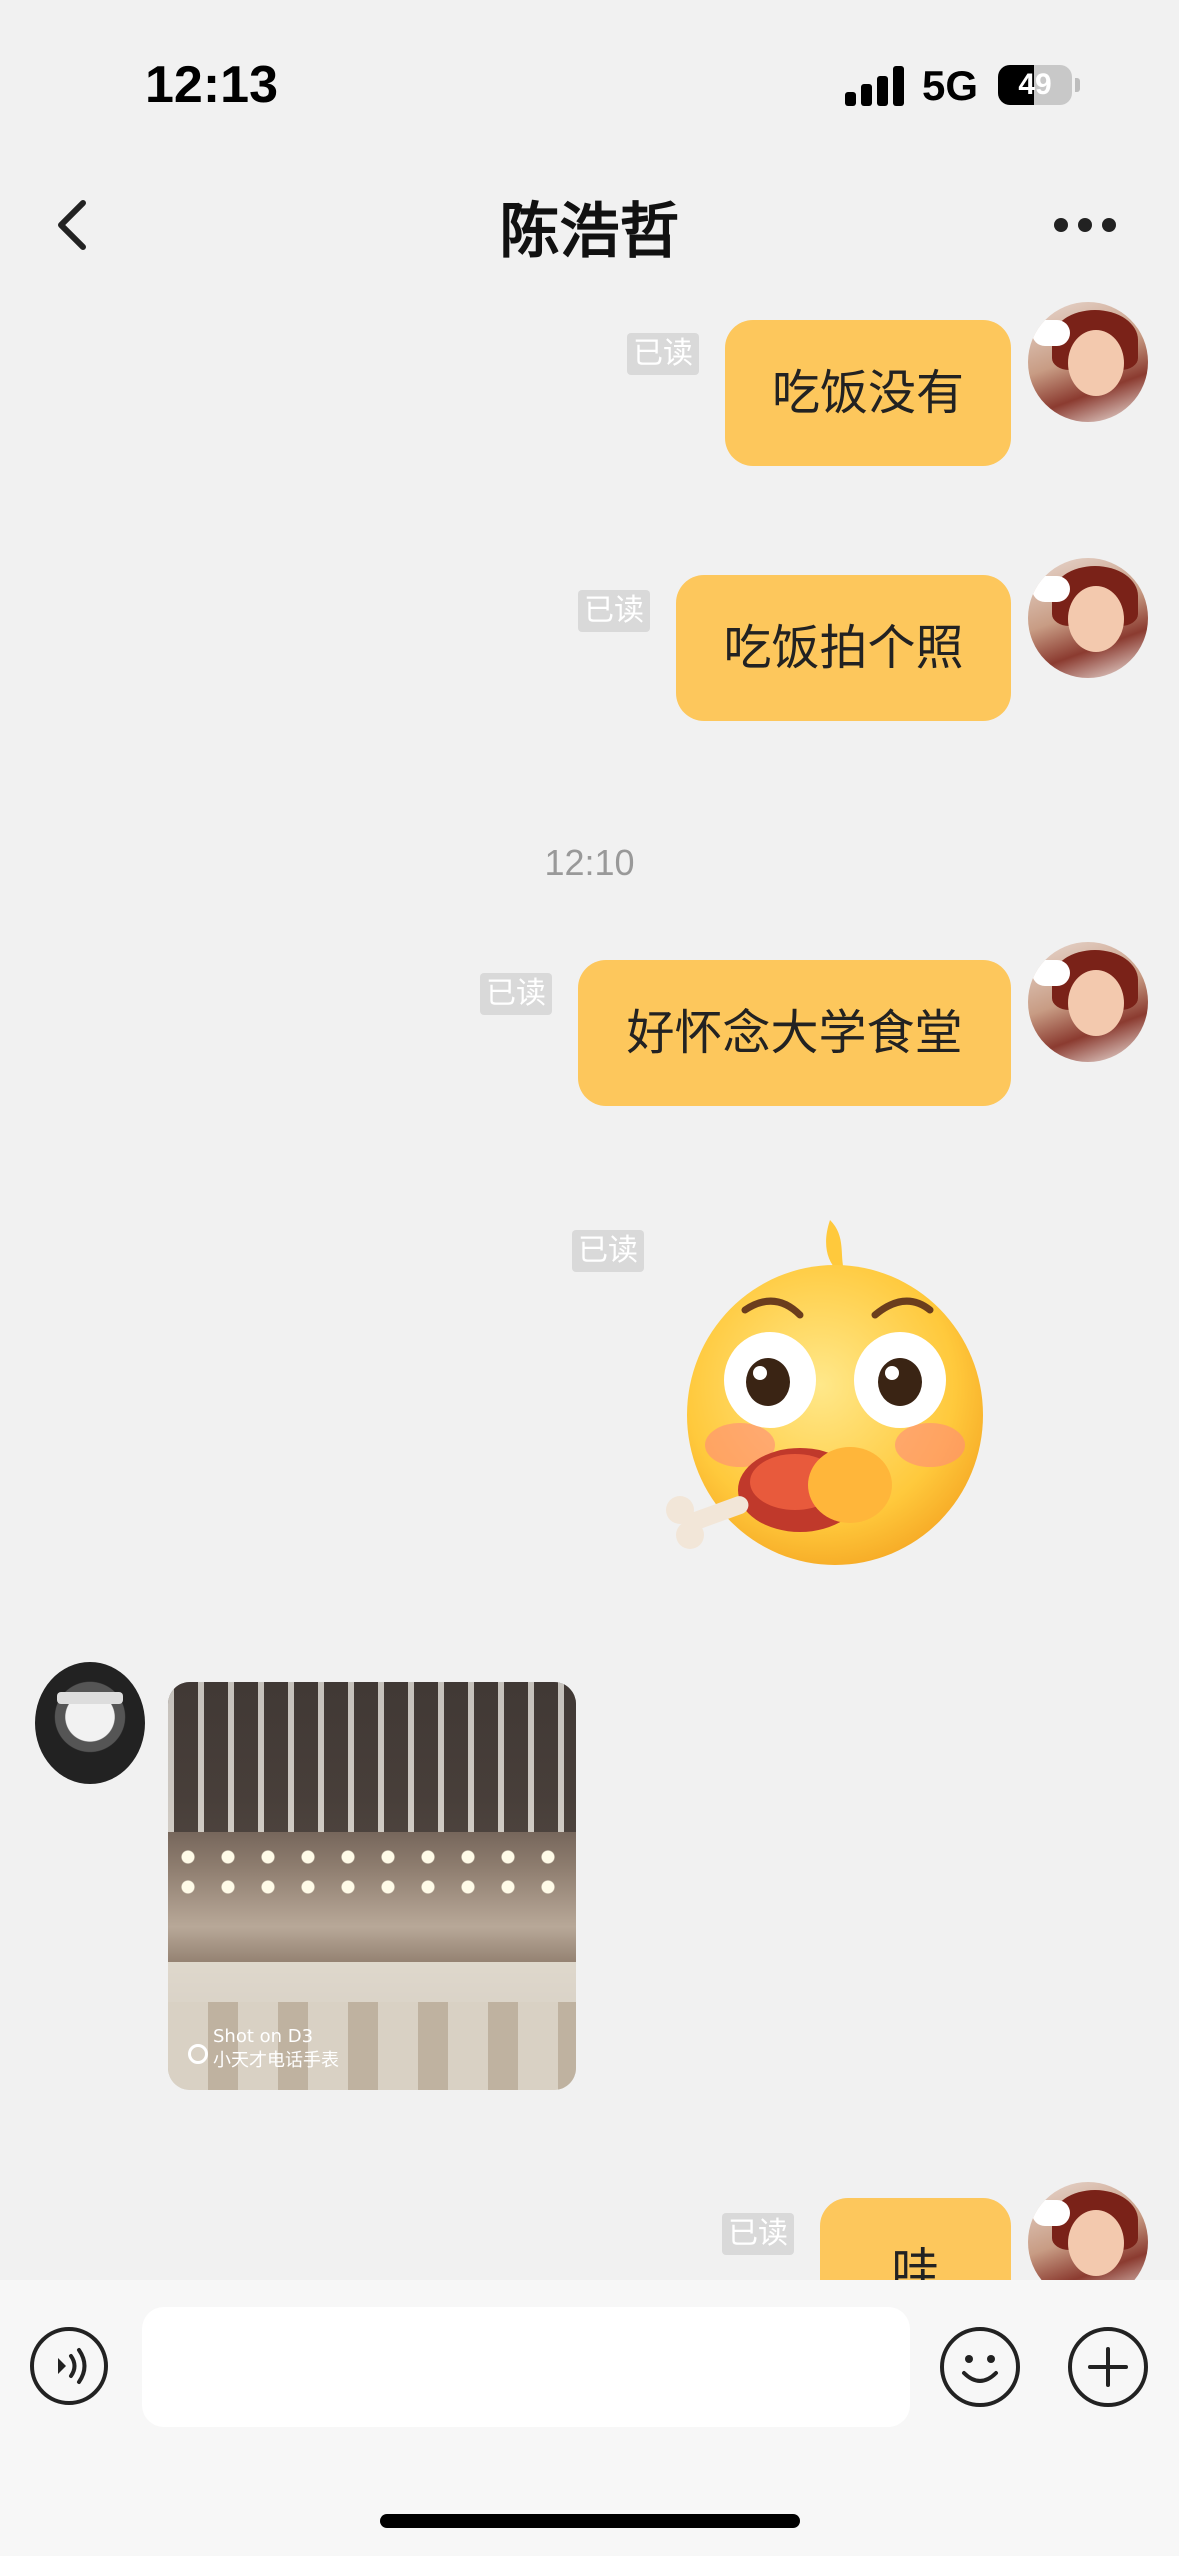 This screenshot has height=2556, width=1179. I want to click on message-input, so click(526, 2367).